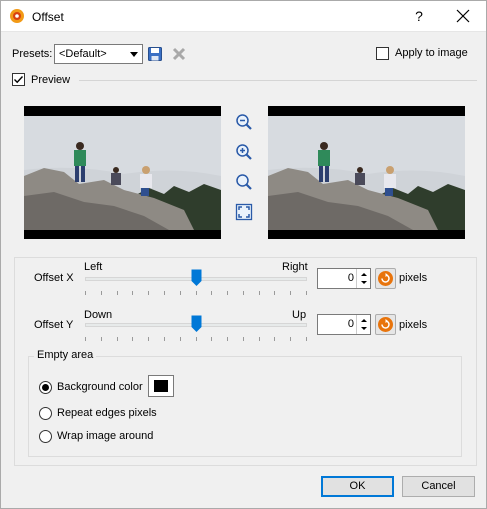 The width and height of the screenshot is (487, 509). I want to click on offset-x-unit: pixels, so click(413, 278).